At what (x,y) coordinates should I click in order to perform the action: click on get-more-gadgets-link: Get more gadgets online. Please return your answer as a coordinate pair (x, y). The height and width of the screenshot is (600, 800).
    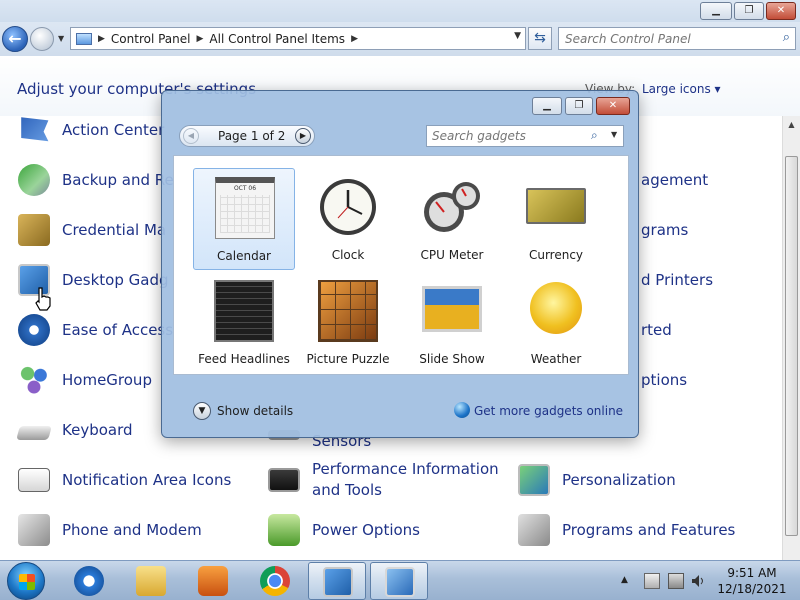
    Looking at the image, I should click on (548, 411).